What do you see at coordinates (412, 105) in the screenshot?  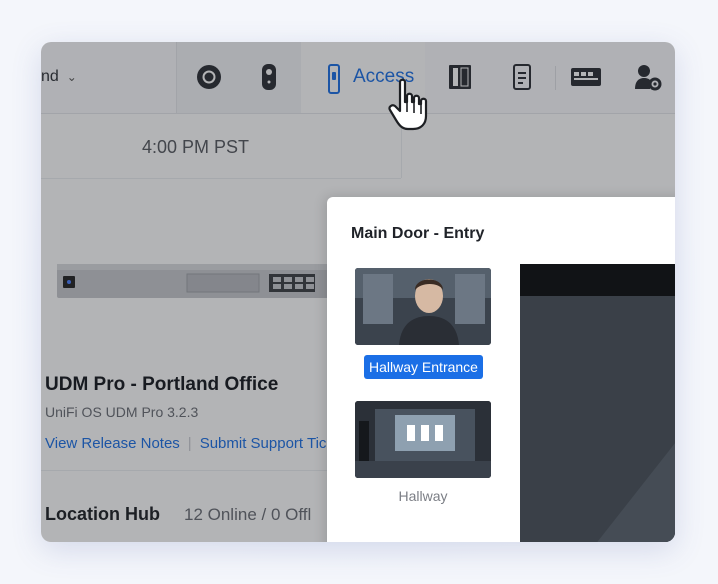 I see `hand-pointer-cursor` at bounding box center [412, 105].